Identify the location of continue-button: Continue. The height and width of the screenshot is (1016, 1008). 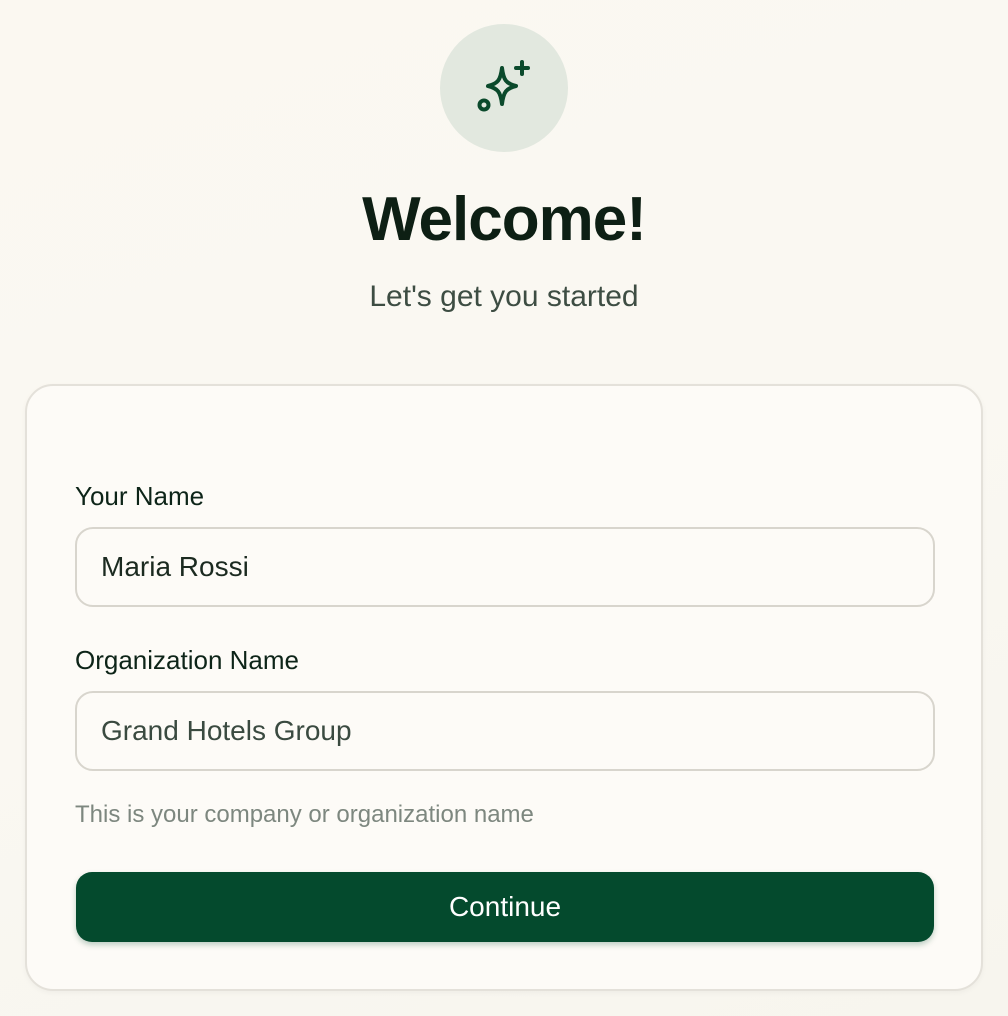
(505, 907).